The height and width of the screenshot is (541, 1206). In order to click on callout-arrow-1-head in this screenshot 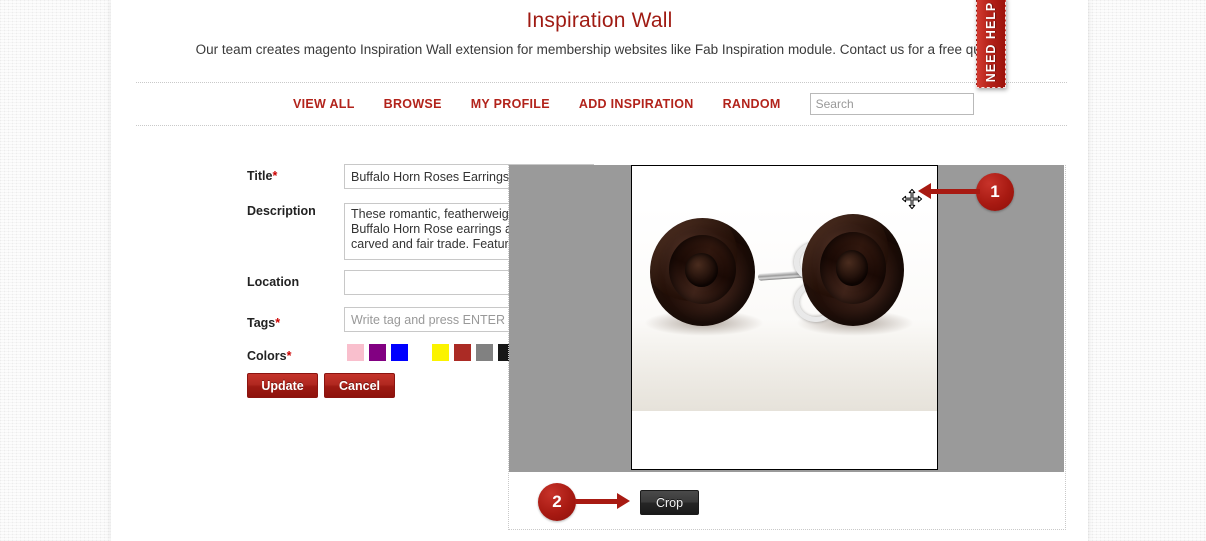, I will do `click(924, 191)`.